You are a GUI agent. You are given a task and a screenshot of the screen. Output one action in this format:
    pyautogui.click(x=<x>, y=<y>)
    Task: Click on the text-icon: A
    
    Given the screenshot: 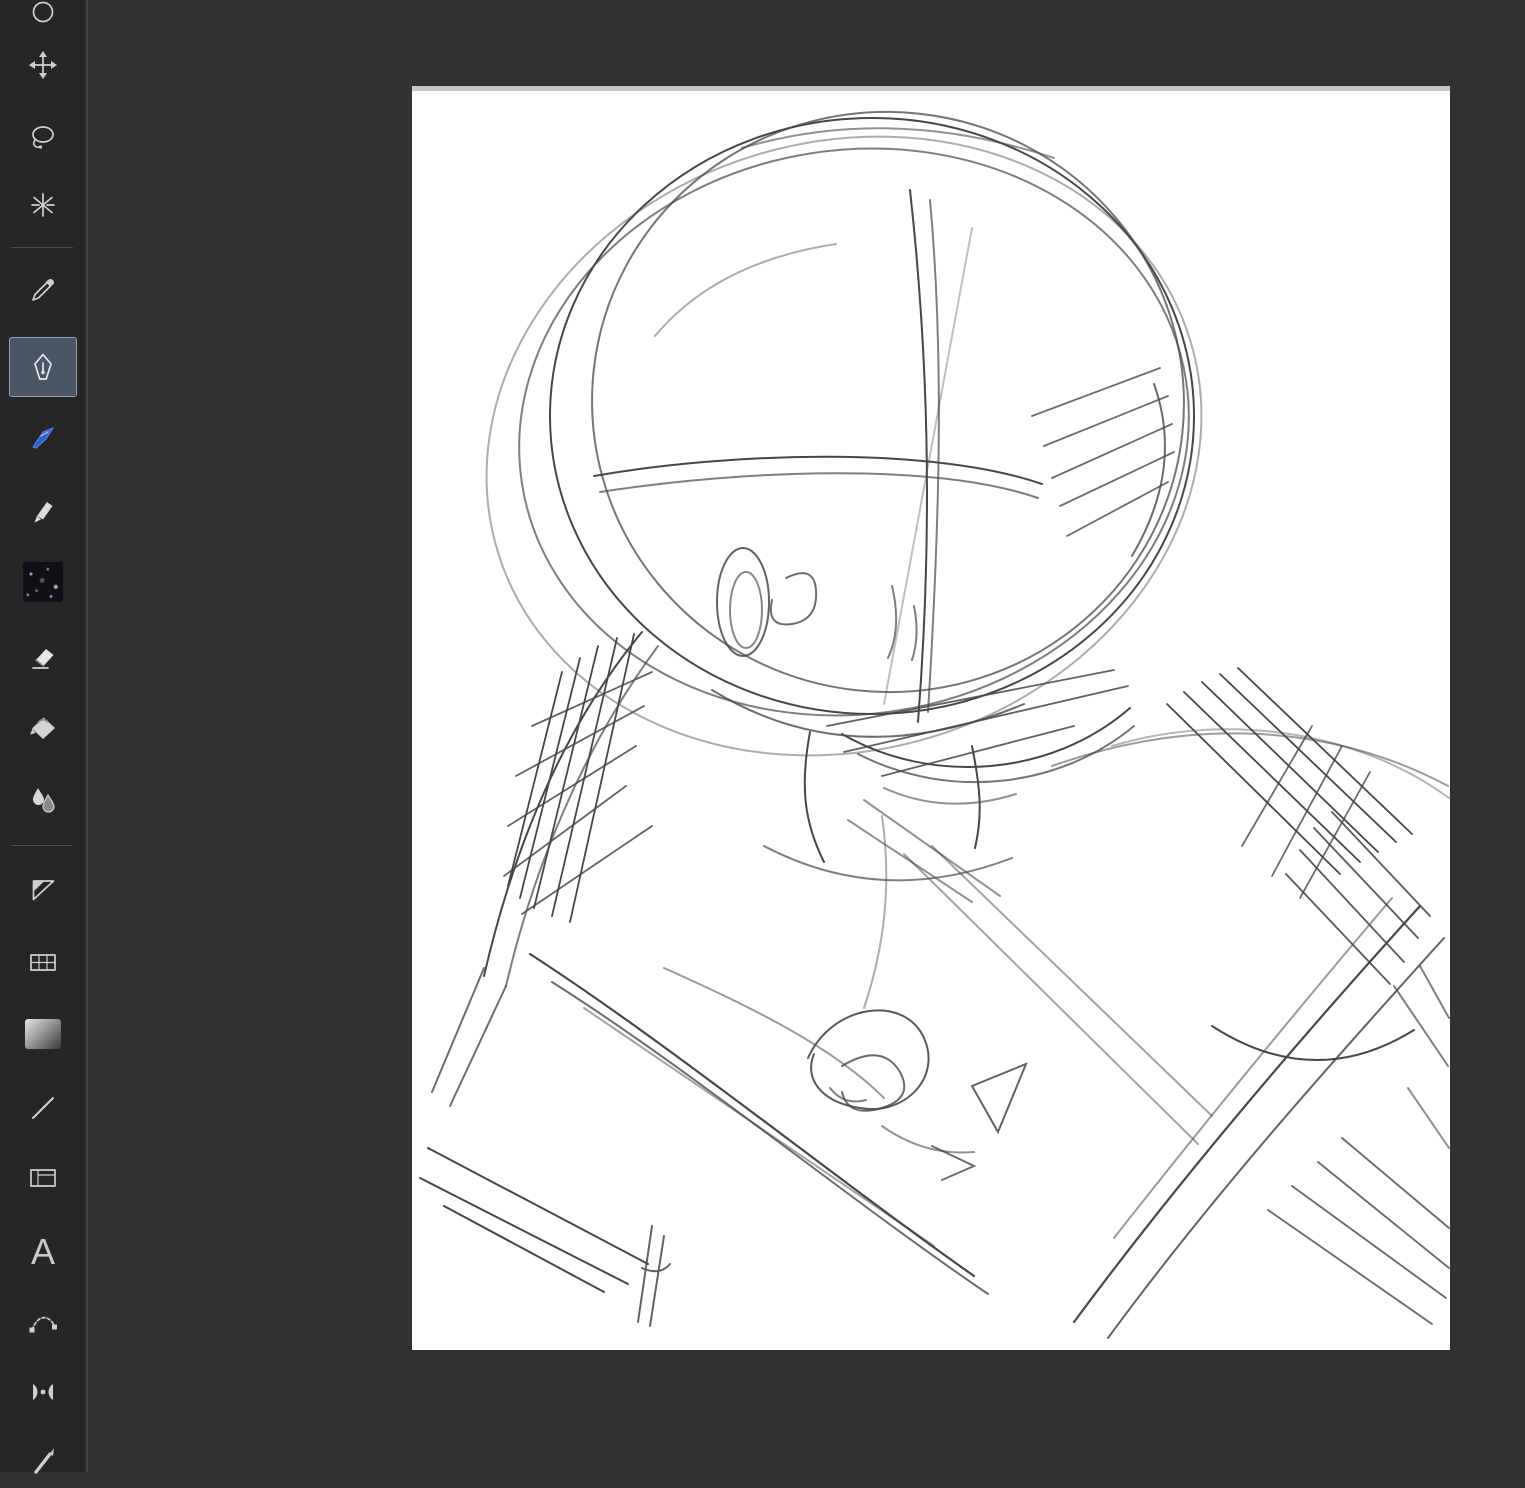 What is the action you would take?
    pyautogui.click(x=42, y=1251)
    